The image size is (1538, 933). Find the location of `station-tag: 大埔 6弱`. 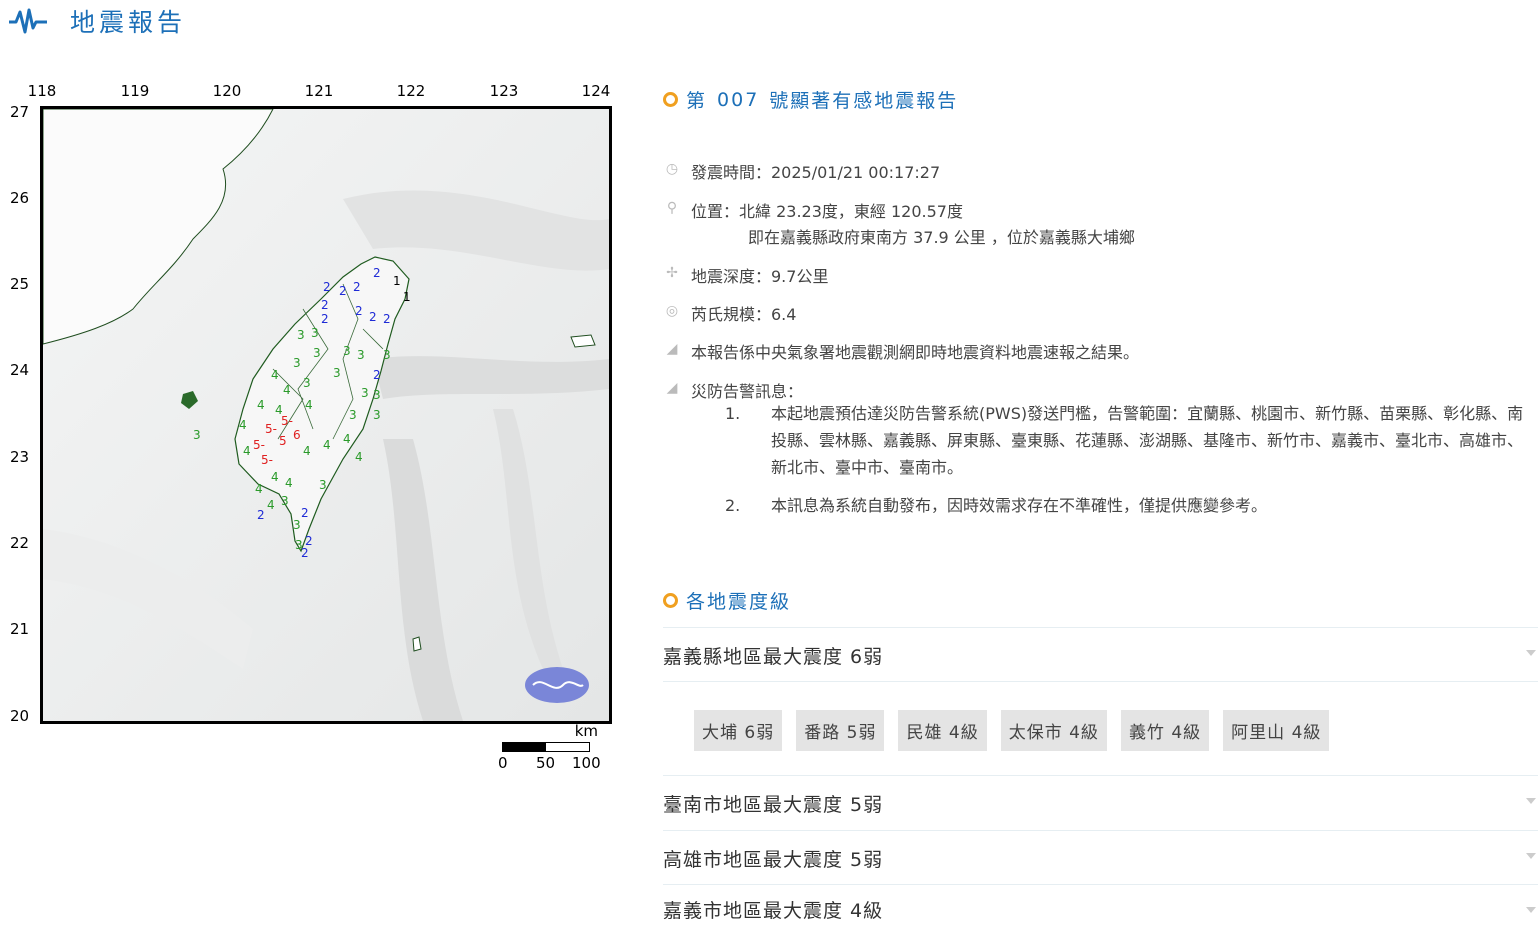

station-tag: 大埔 6弱 is located at coordinates (738, 730).